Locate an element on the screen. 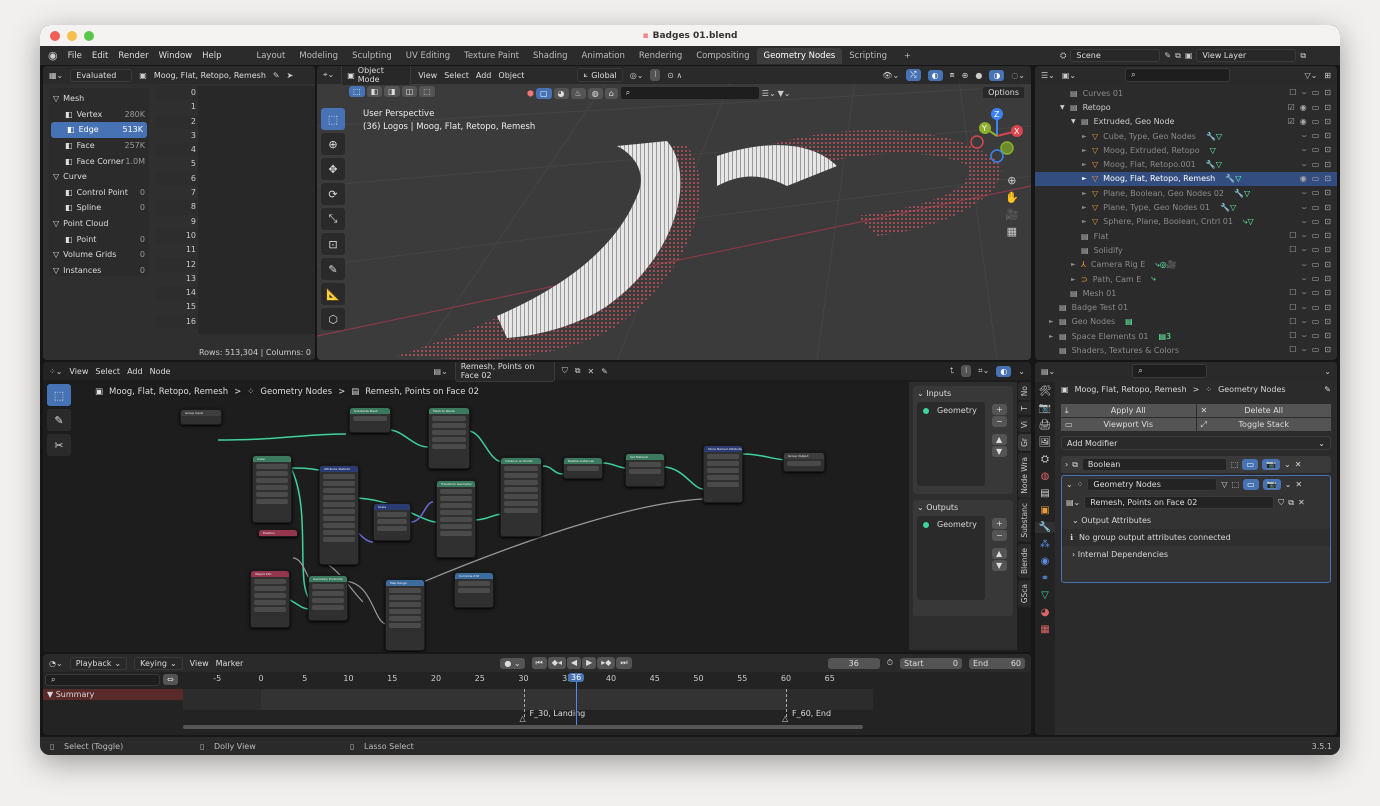  outliner-row: ▼ ▤ Retopo ☑ ◉ ▭ ⊡ is located at coordinates (1186, 107).